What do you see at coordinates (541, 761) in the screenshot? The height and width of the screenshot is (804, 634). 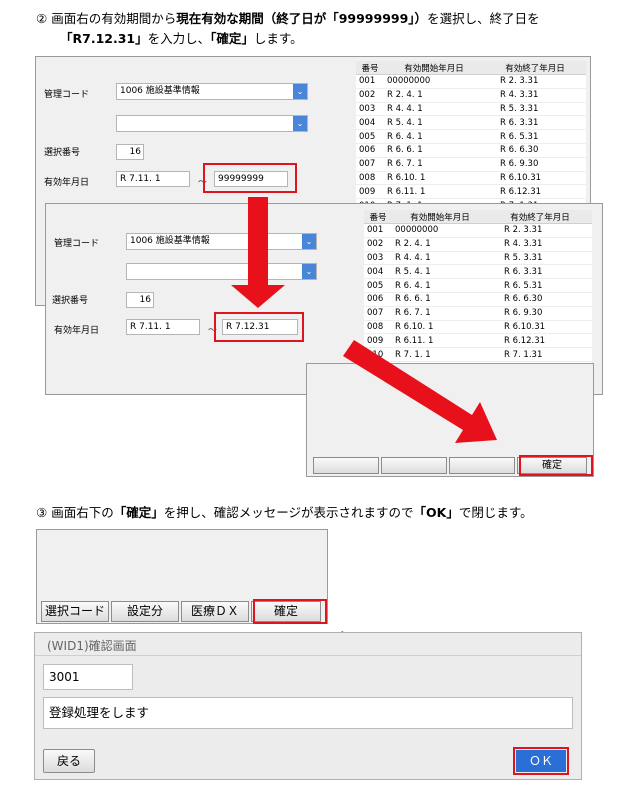 I see `ok-button: ＯＫ` at bounding box center [541, 761].